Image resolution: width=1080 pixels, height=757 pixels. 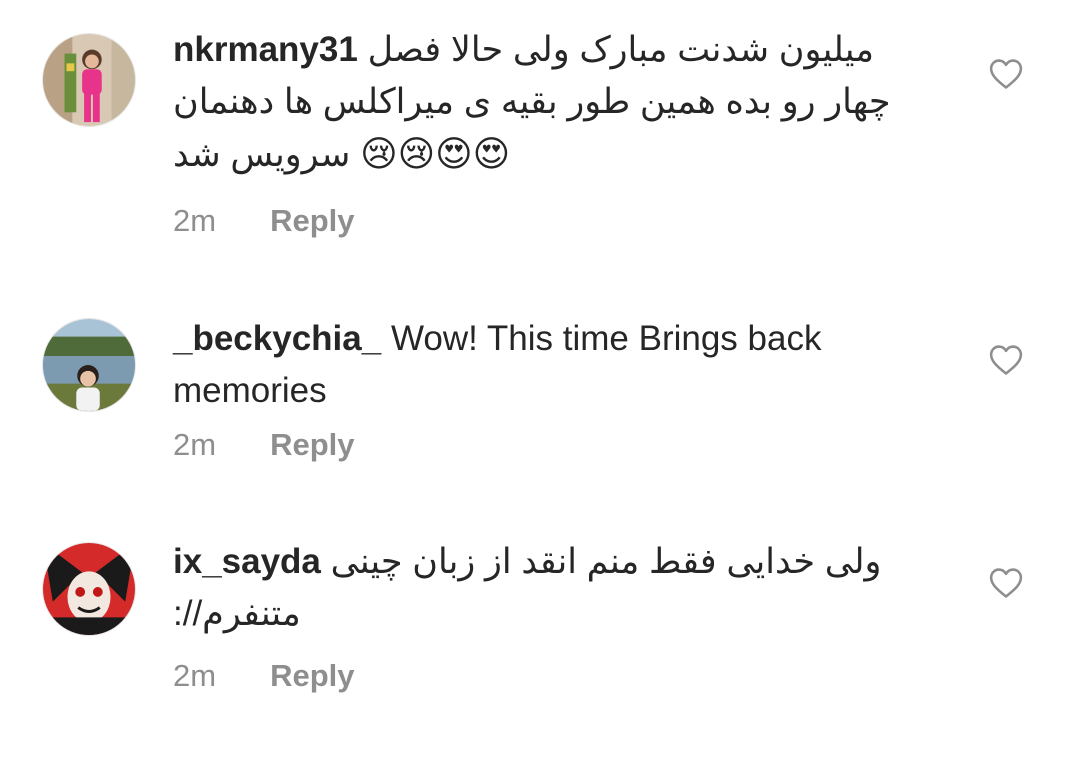 What do you see at coordinates (435, 153) in the screenshot?
I see `emoji-sequence: 😢😢😍😍` at bounding box center [435, 153].